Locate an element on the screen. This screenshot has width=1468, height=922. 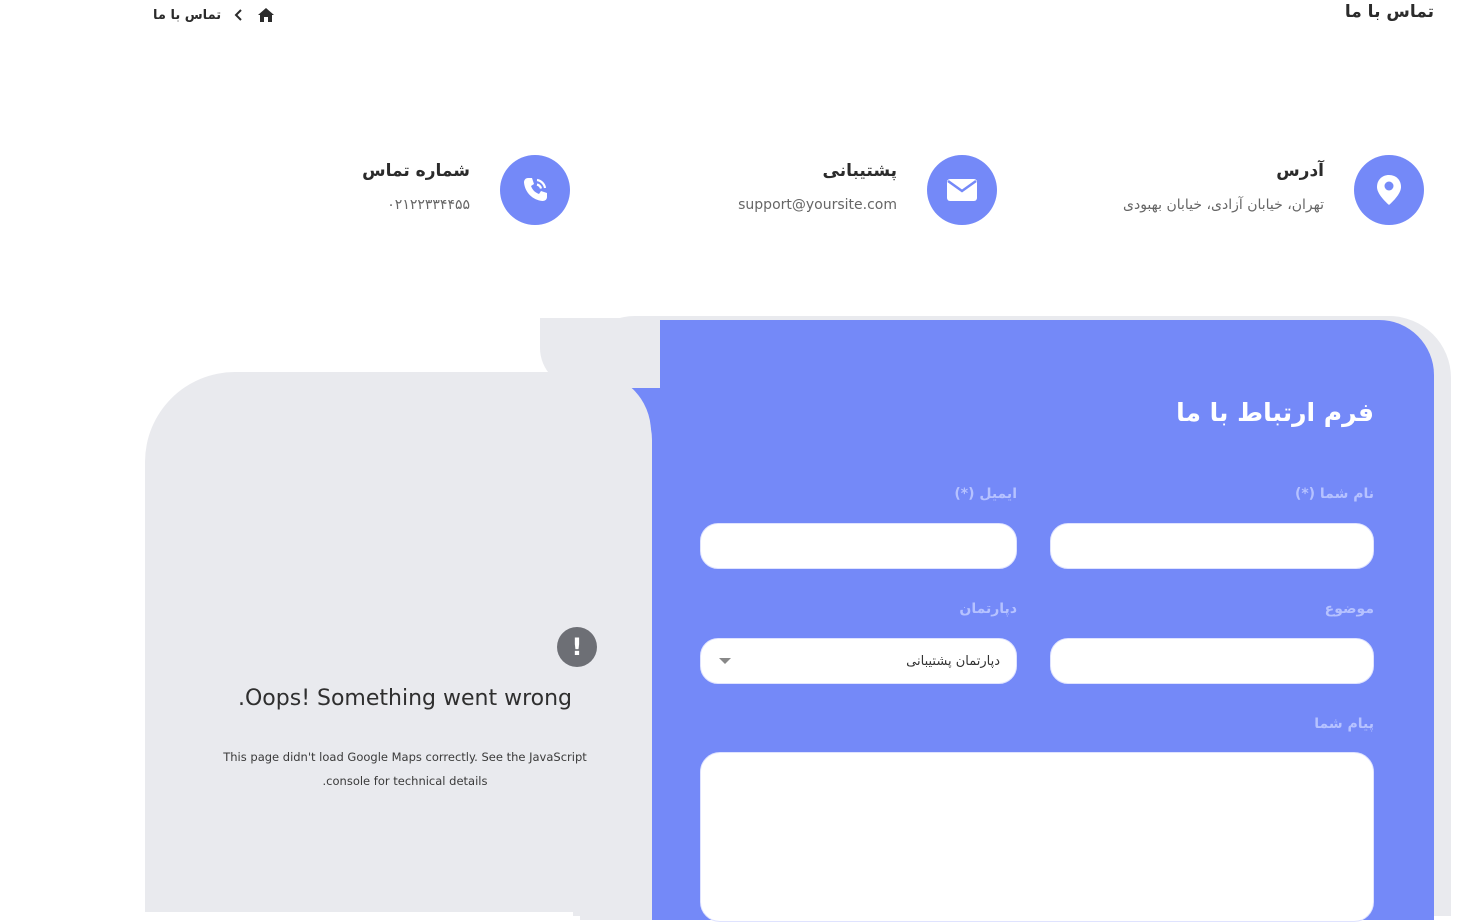
exclamation-icon: ! is located at coordinates (577, 647).